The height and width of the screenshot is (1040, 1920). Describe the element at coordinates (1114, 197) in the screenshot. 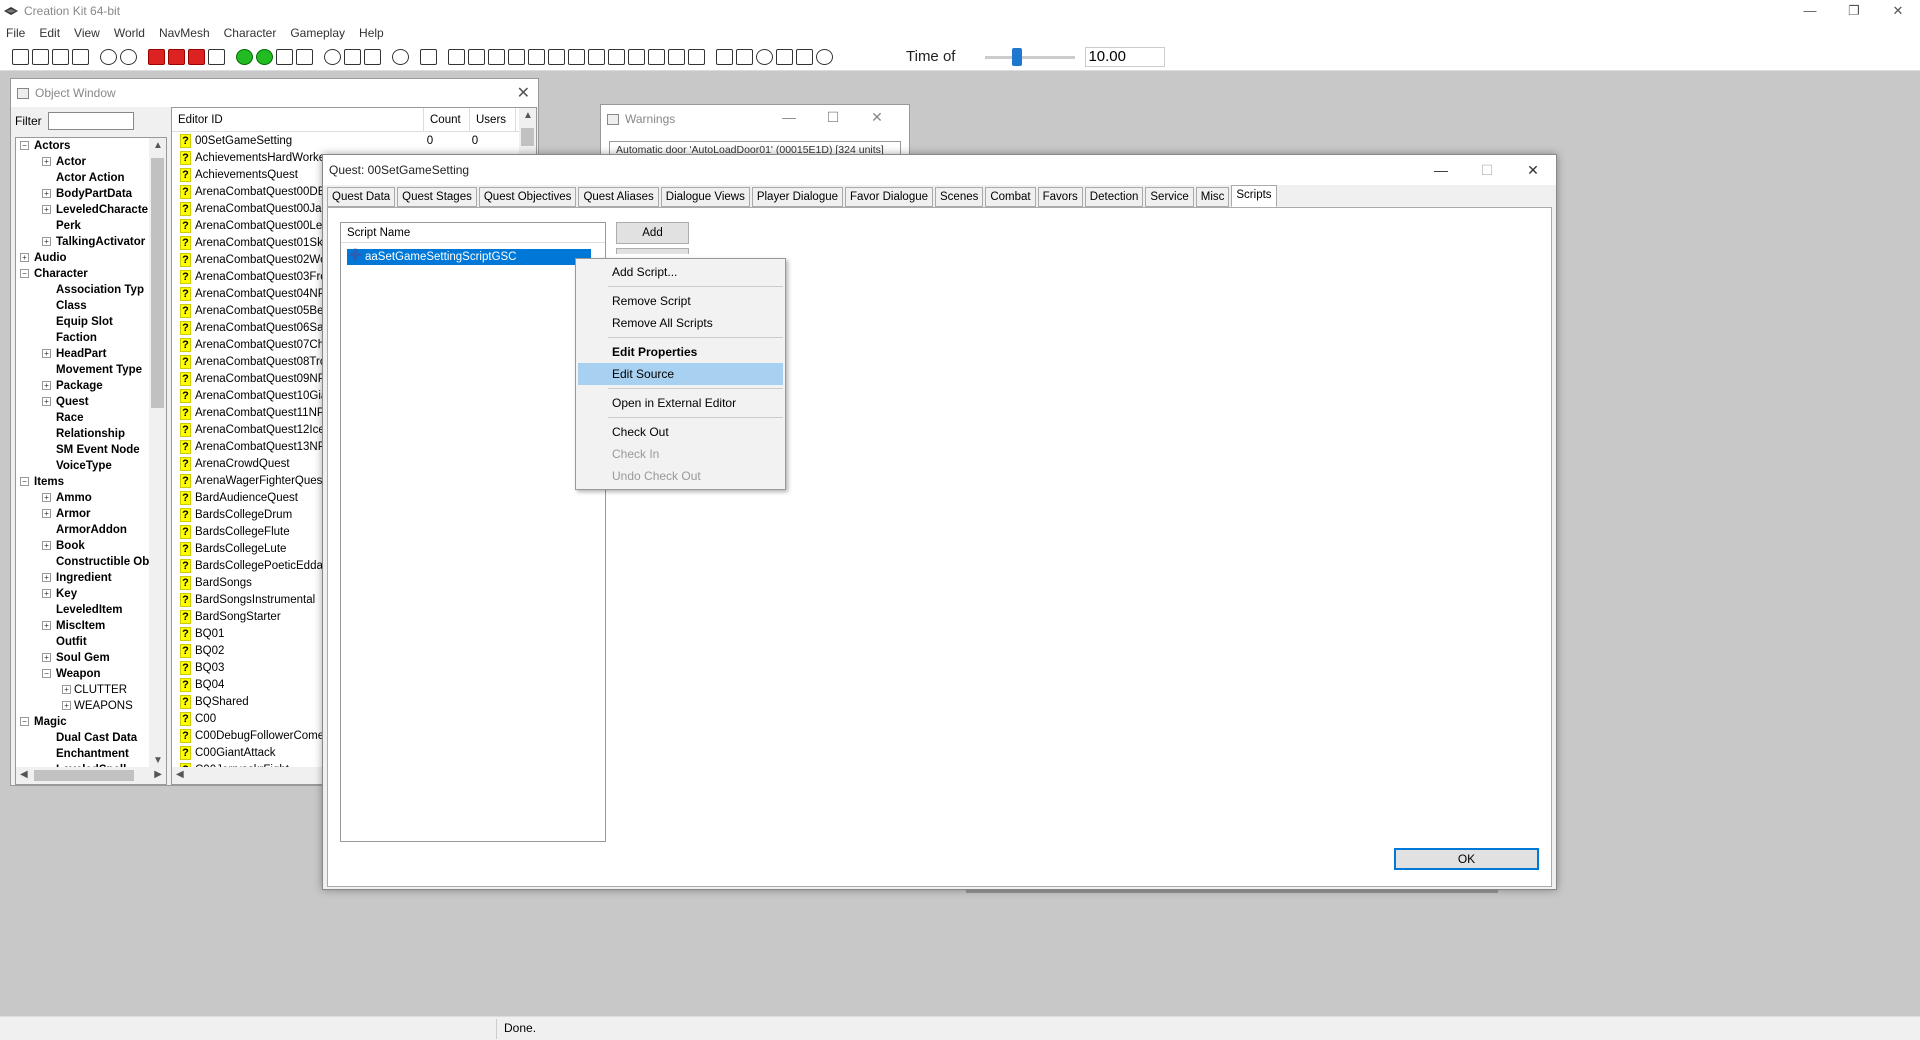

I see `tab-detection: Detection` at that location.